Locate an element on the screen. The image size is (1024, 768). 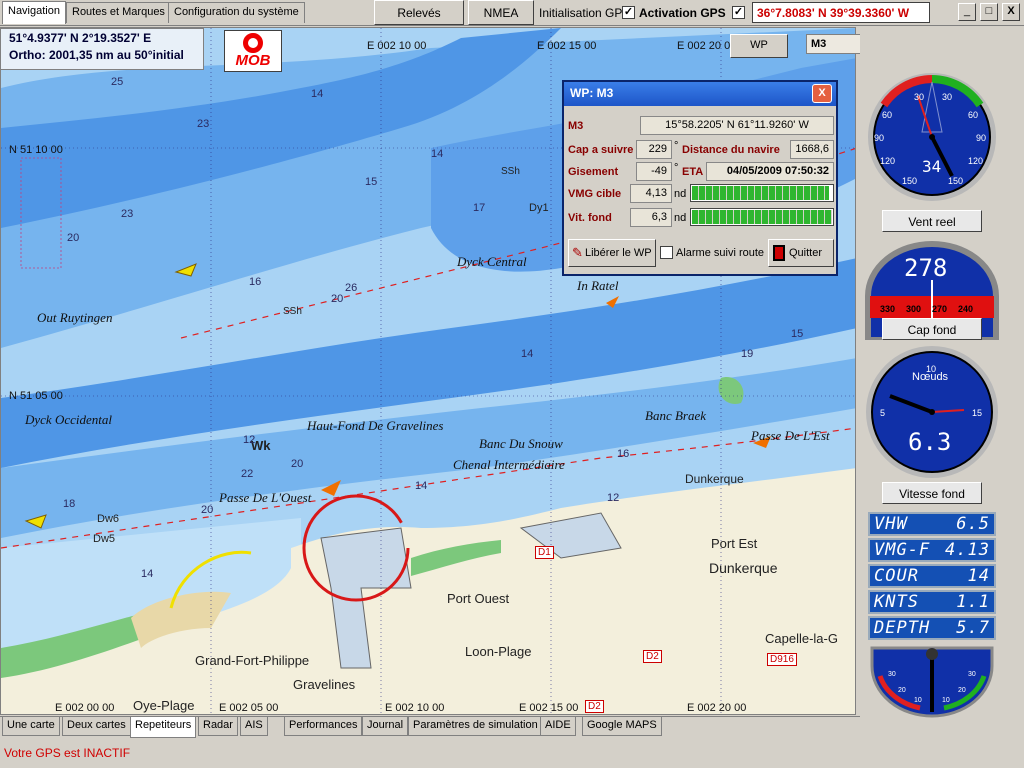
alarm-checkbox is located at coordinates (666, 252).